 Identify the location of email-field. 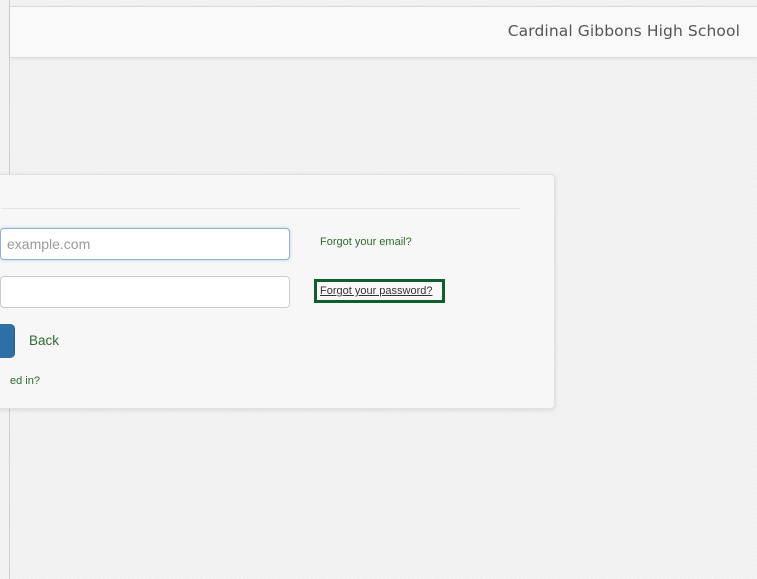
(145, 244).